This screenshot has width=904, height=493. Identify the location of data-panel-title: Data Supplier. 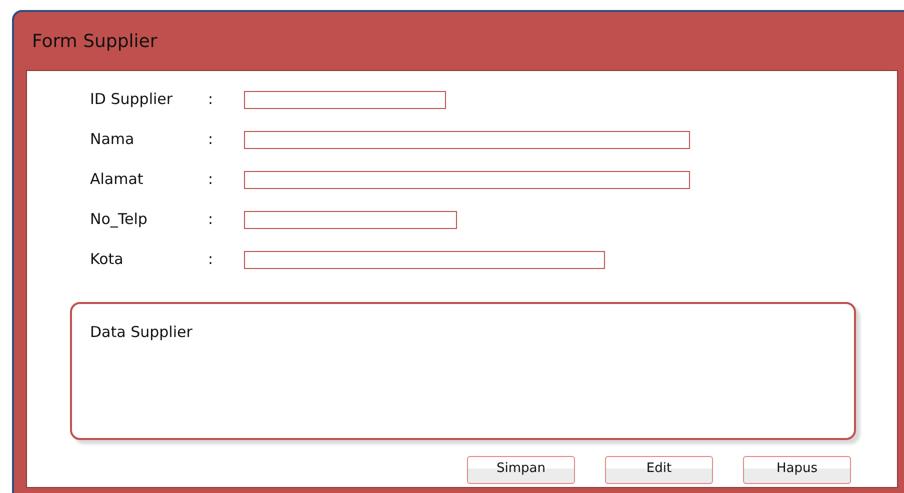
(141, 332).